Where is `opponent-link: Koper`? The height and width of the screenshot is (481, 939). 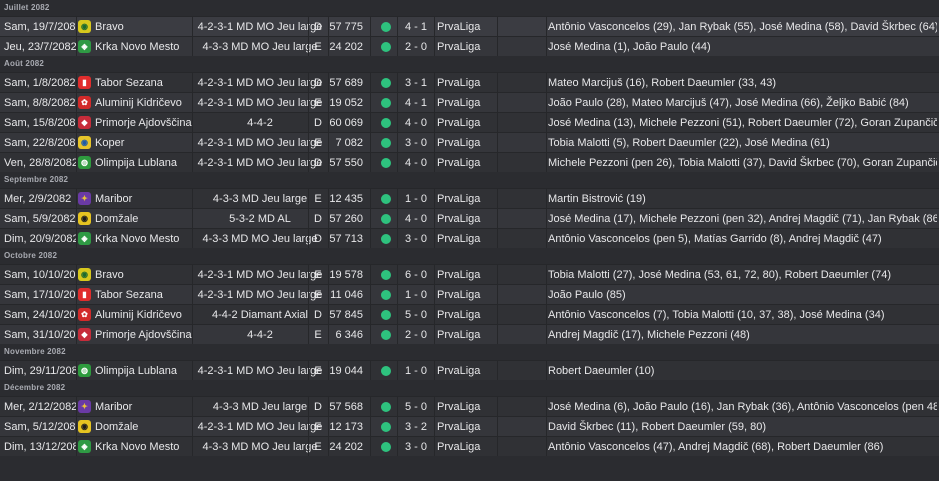 opponent-link: Koper is located at coordinates (145, 143).